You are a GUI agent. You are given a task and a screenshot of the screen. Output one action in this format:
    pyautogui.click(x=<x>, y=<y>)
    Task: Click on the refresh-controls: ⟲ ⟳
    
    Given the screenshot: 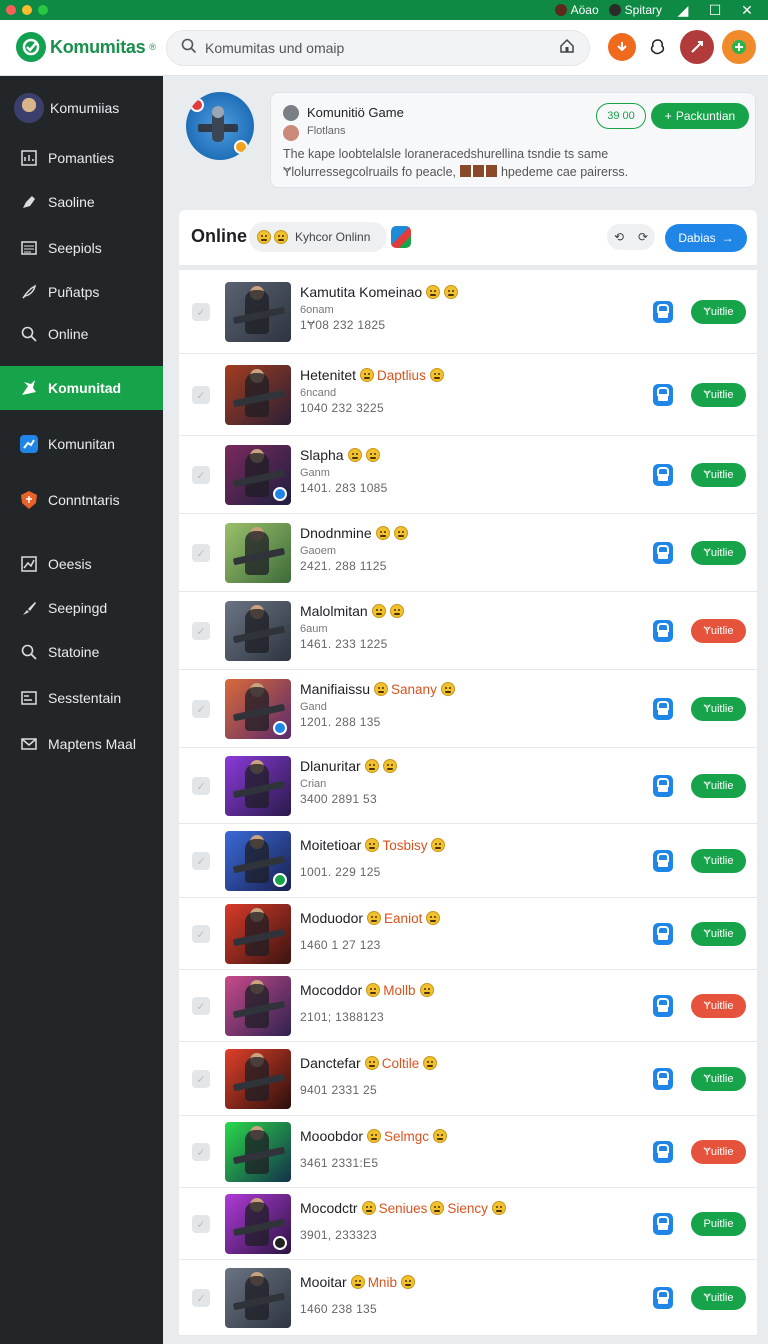 What is the action you would take?
    pyautogui.click(x=631, y=237)
    